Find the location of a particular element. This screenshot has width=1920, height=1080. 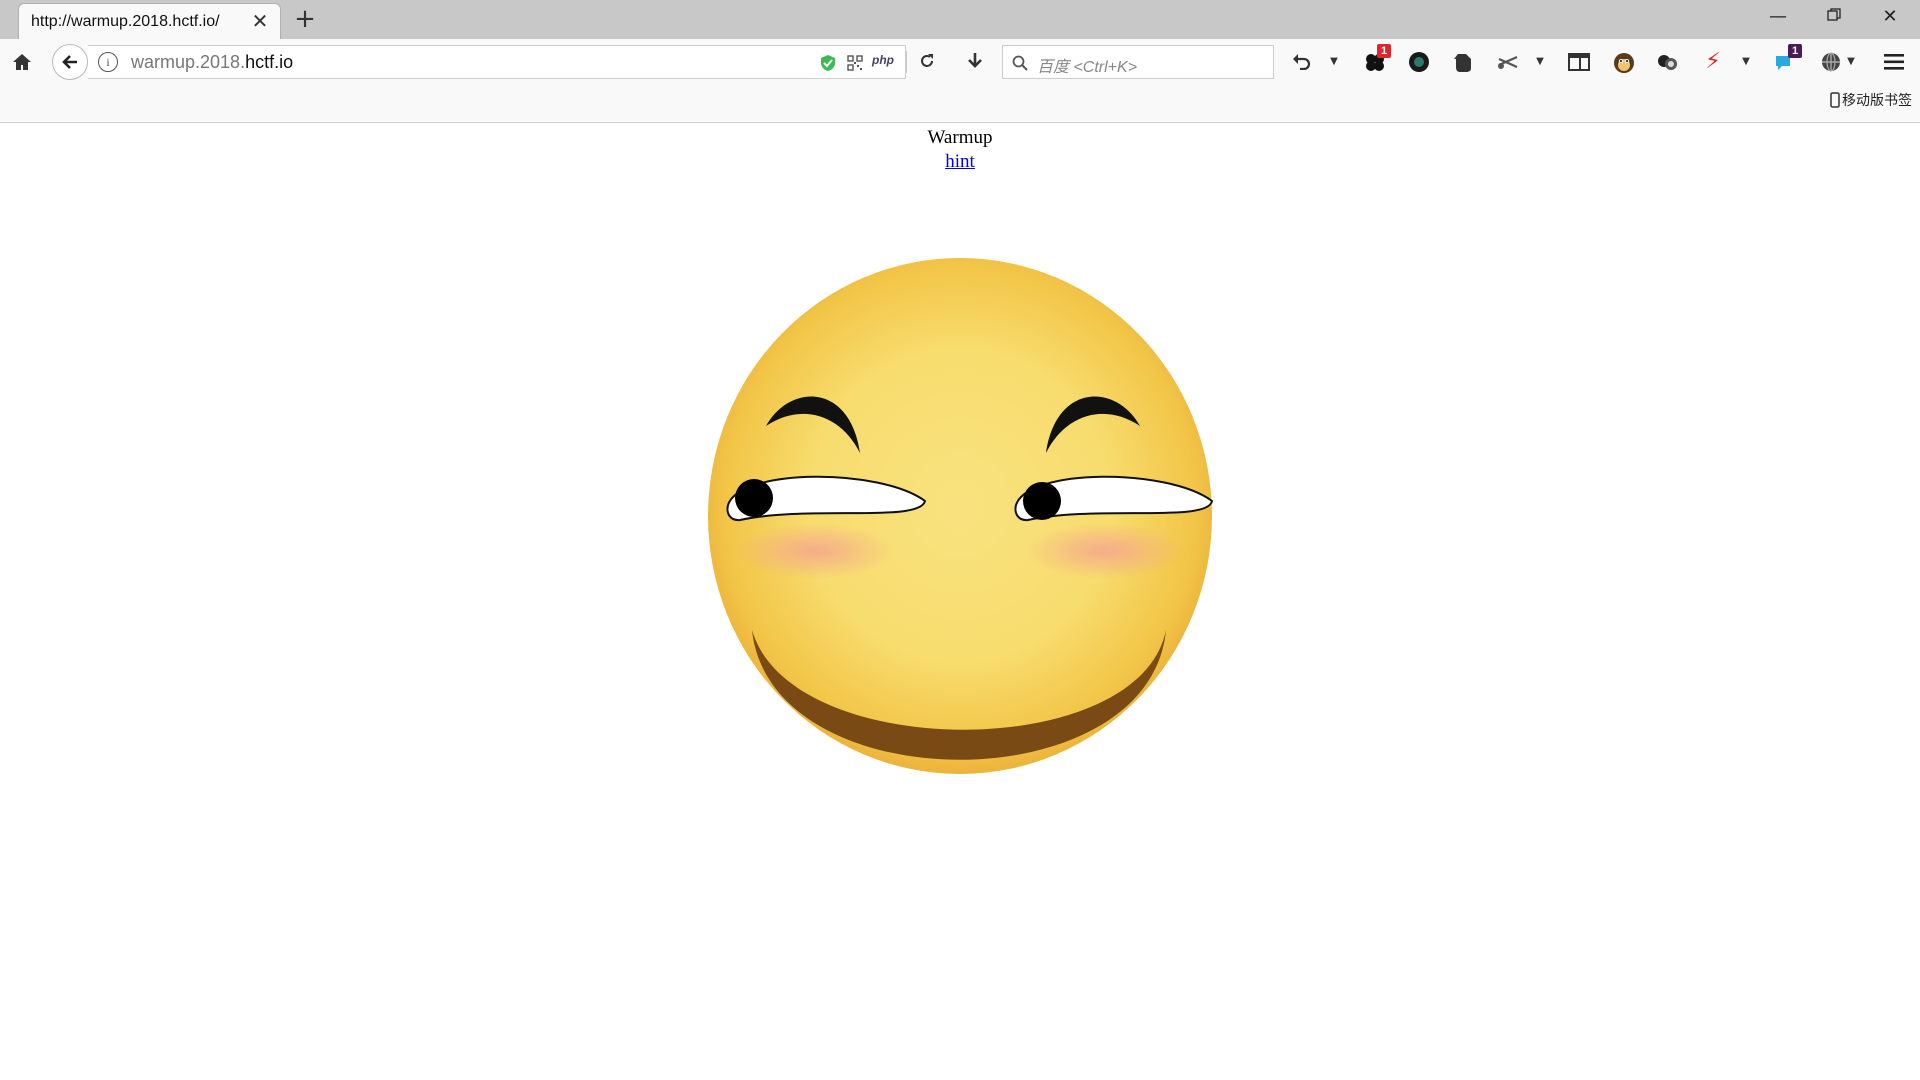

mobile-bookmarks: 移动版书签 is located at coordinates (1871, 100).